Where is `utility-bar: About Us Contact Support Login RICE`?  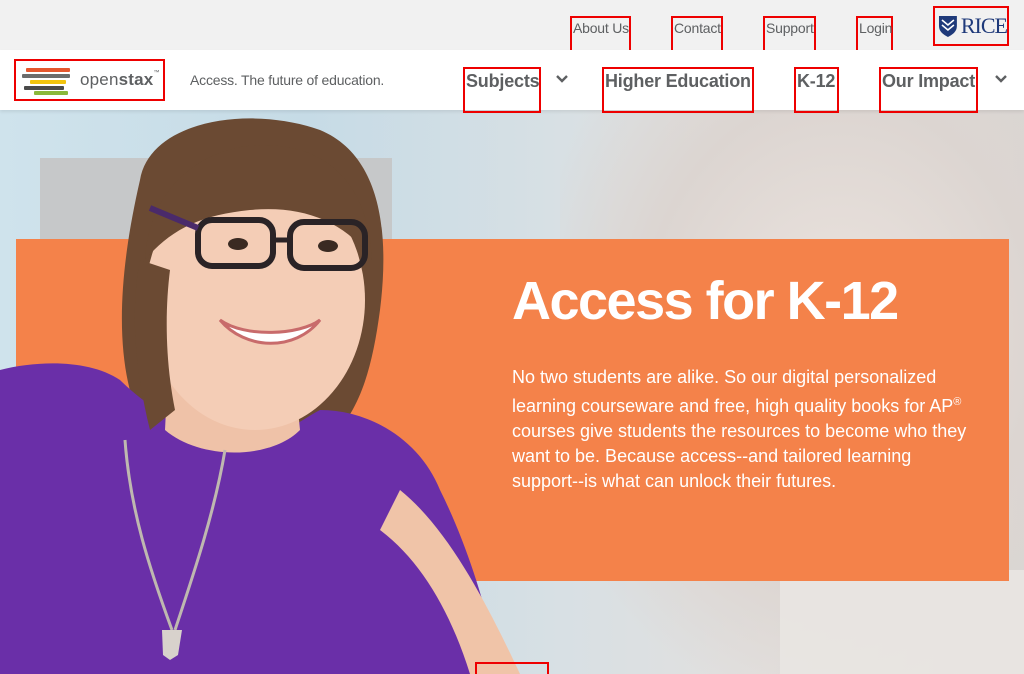 utility-bar: About Us Contact Support Login RICE is located at coordinates (512, 27).